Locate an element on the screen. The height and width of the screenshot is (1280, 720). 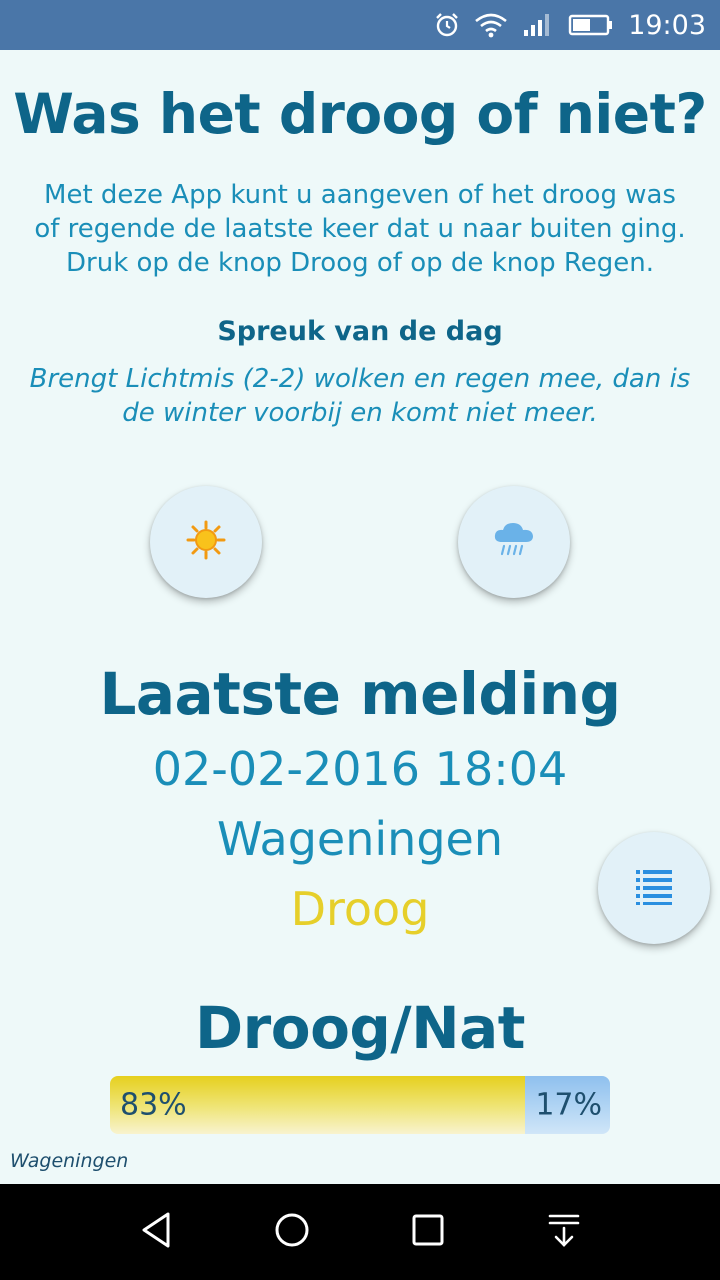
battery-icon is located at coordinates (591, 25).